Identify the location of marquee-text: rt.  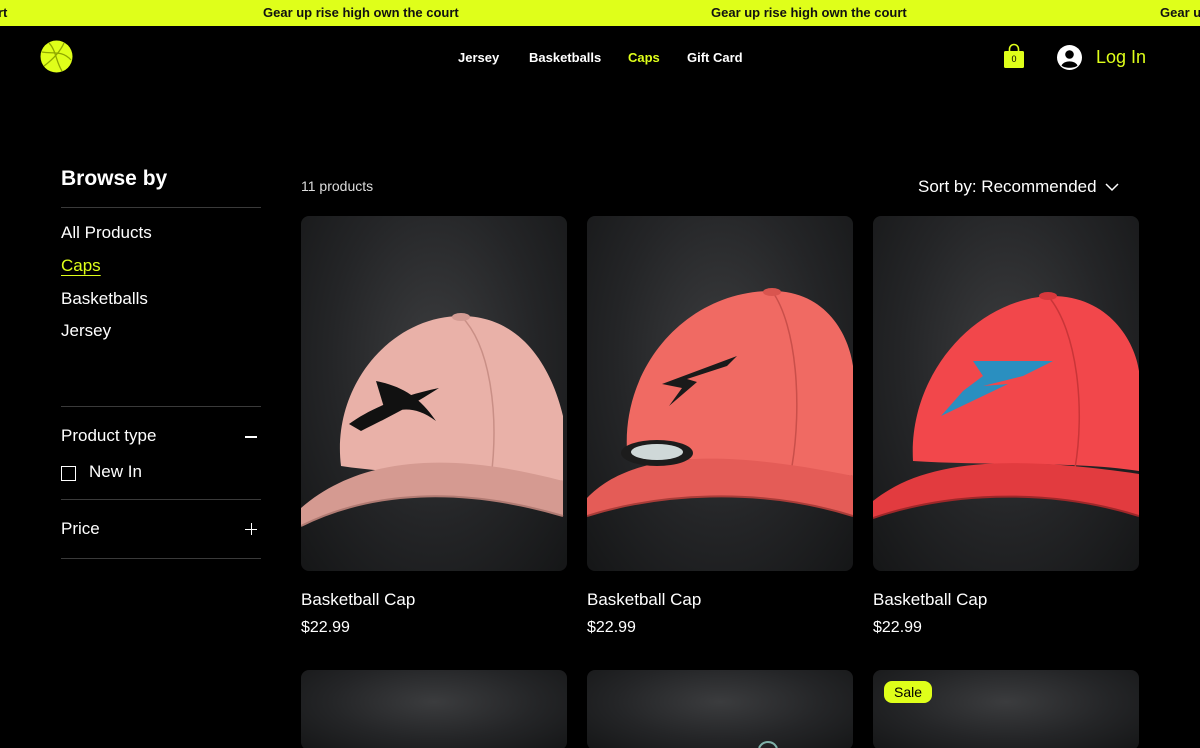
(4, 12).